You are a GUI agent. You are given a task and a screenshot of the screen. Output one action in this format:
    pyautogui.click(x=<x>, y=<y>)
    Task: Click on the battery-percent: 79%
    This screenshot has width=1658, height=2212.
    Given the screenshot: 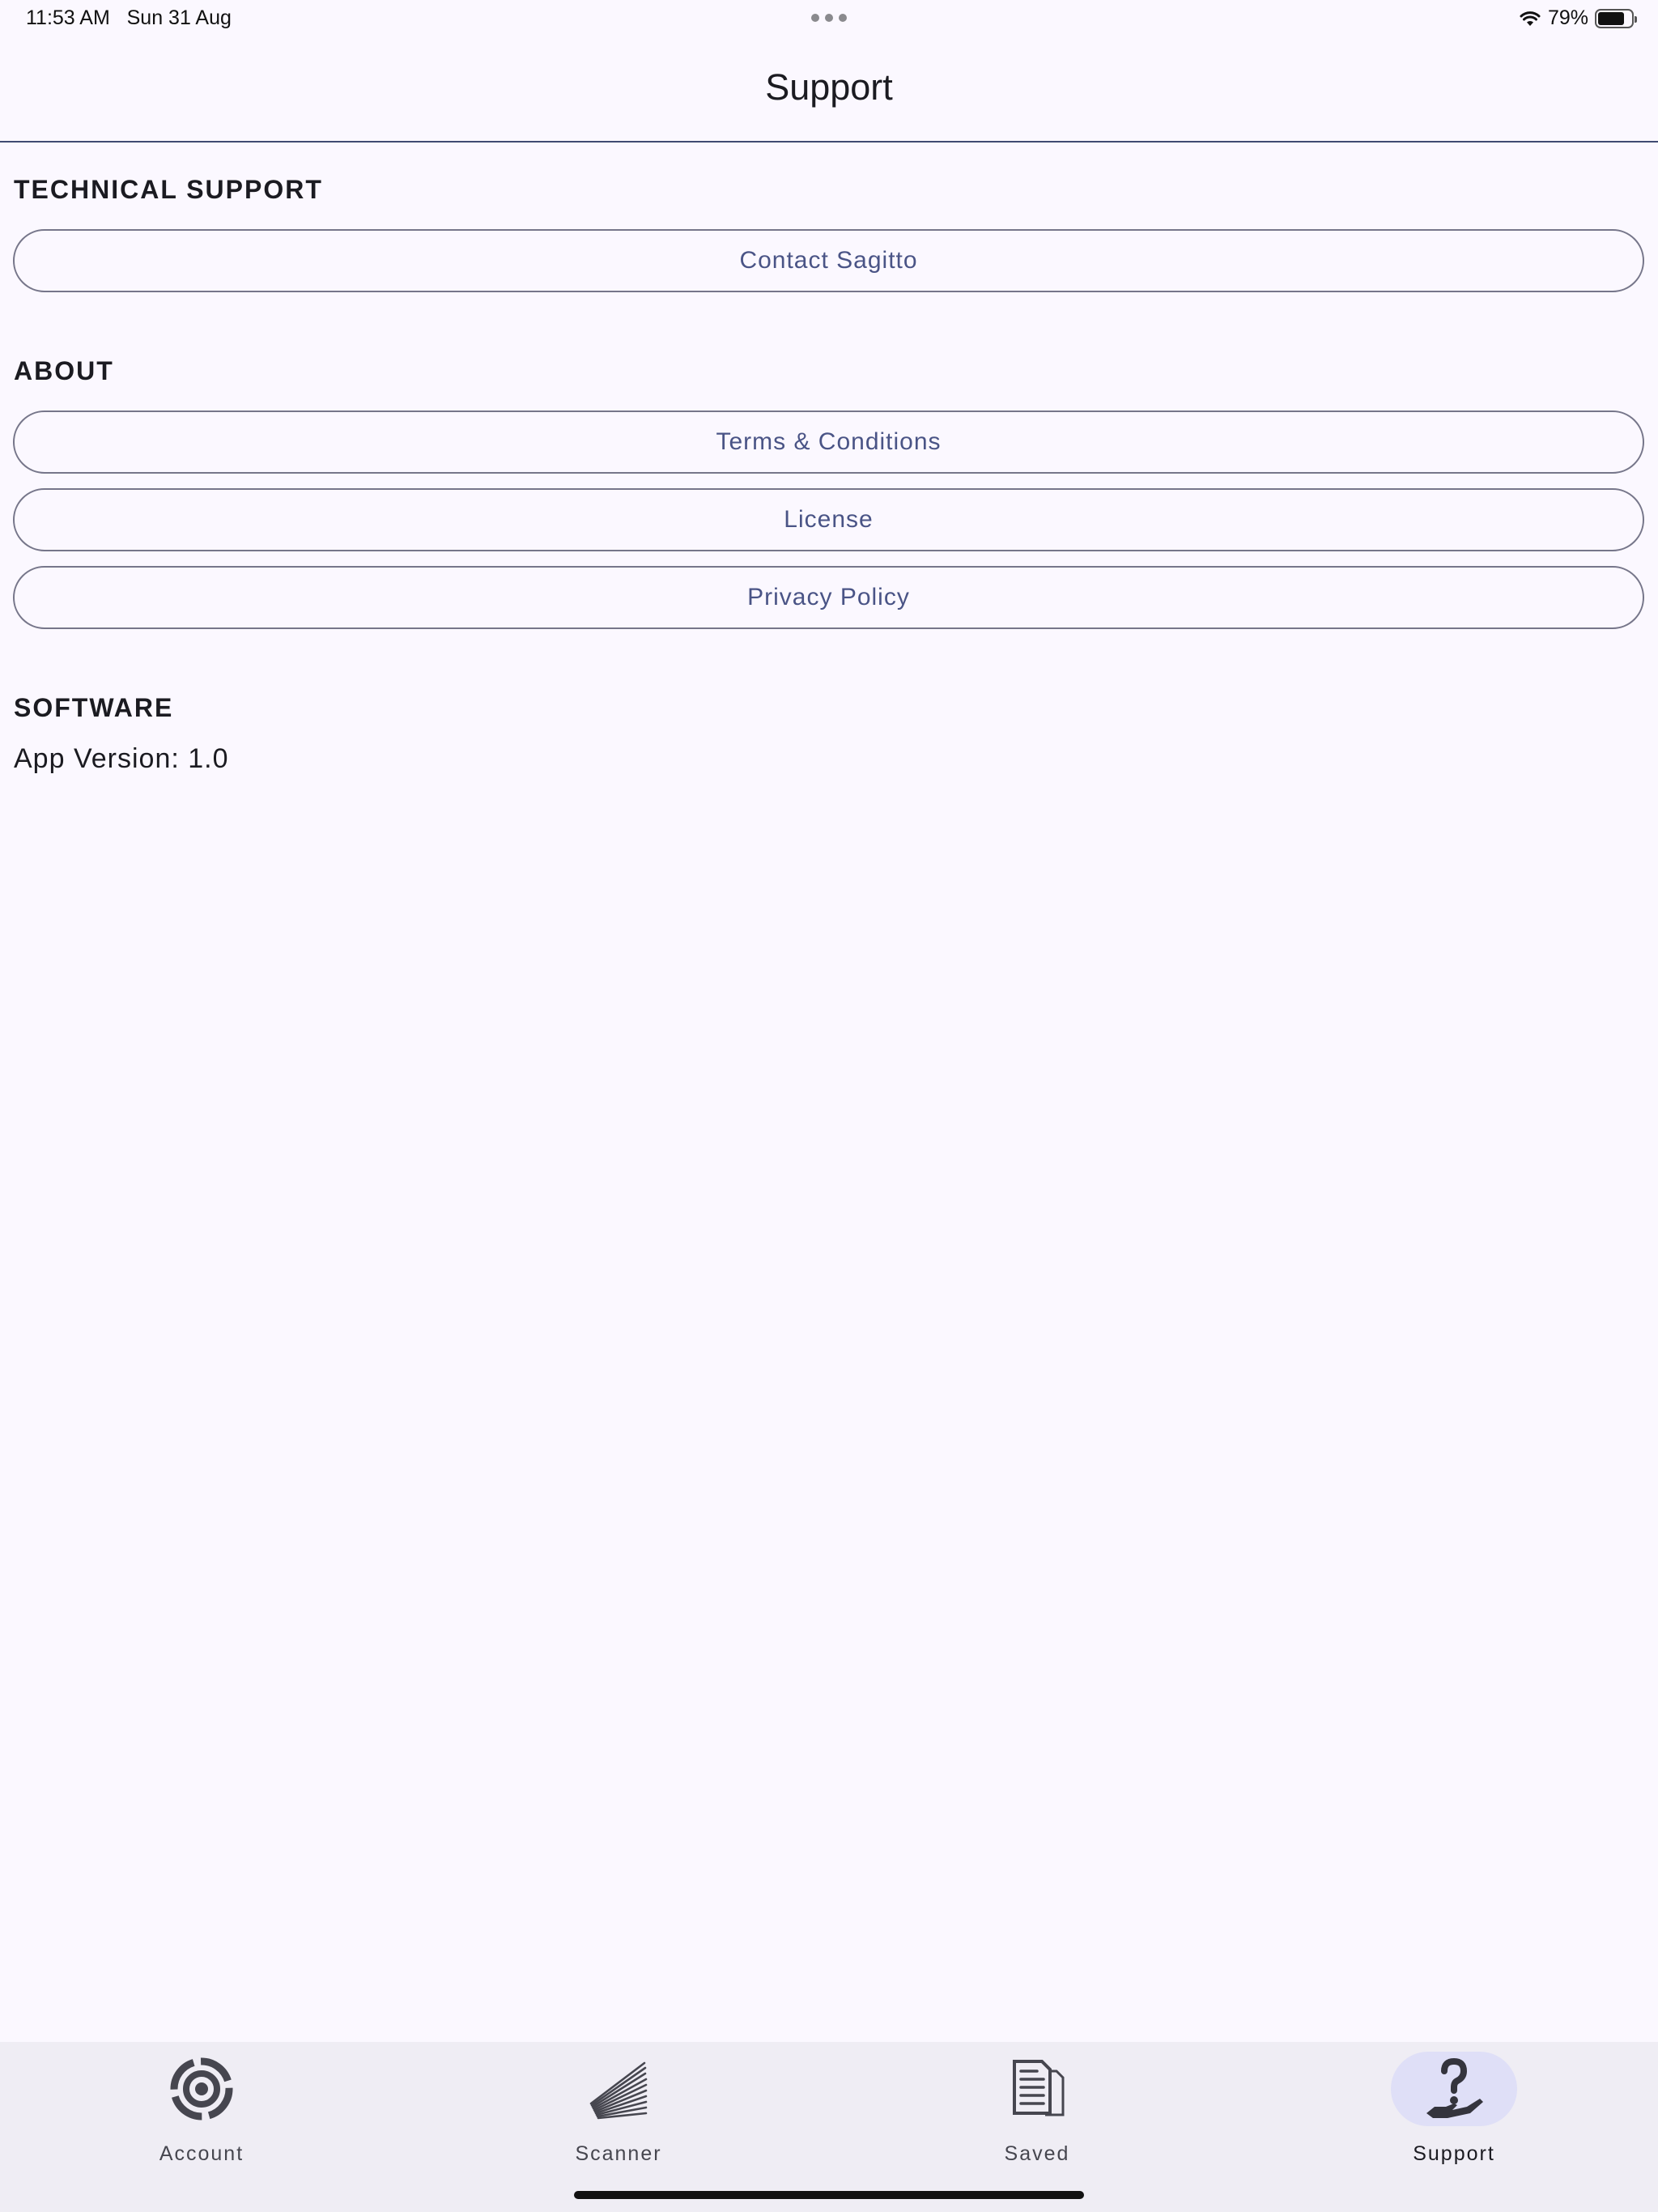 What is the action you would take?
    pyautogui.click(x=1567, y=18)
    